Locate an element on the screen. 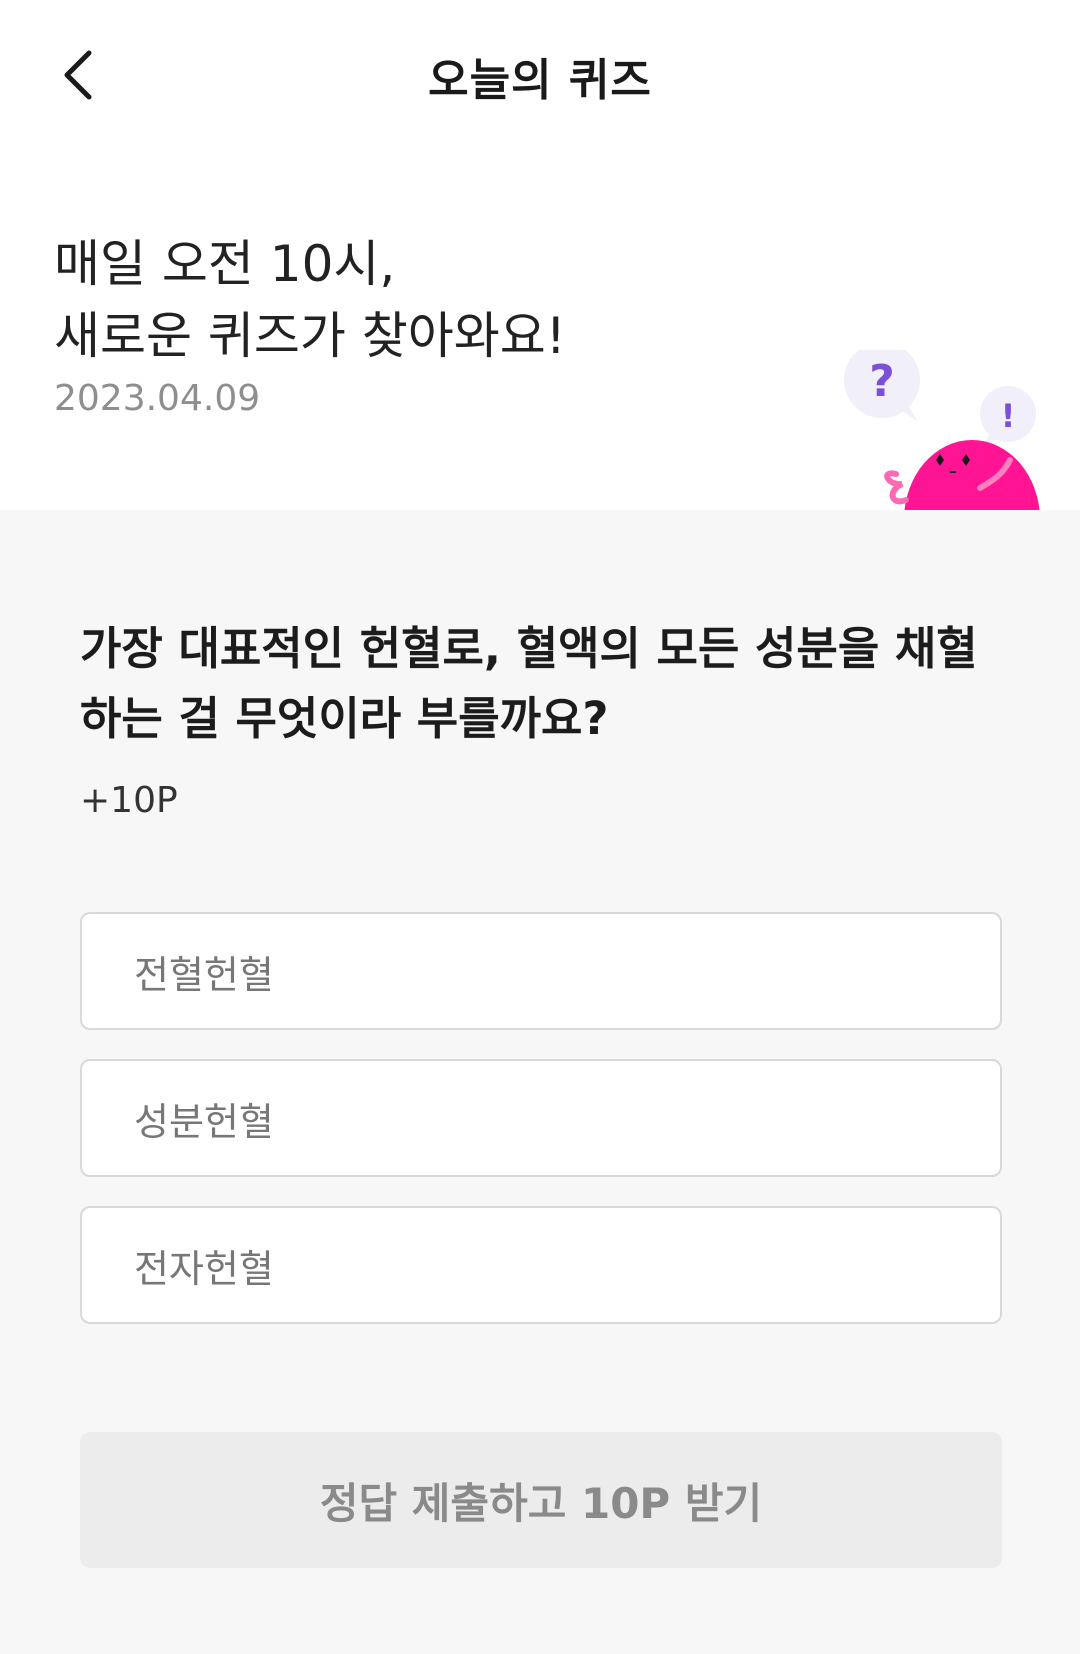 The image size is (1080, 1654). intro-line-2: 새로운 퀴즈가 찾아와요! is located at coordinates (310, 336).